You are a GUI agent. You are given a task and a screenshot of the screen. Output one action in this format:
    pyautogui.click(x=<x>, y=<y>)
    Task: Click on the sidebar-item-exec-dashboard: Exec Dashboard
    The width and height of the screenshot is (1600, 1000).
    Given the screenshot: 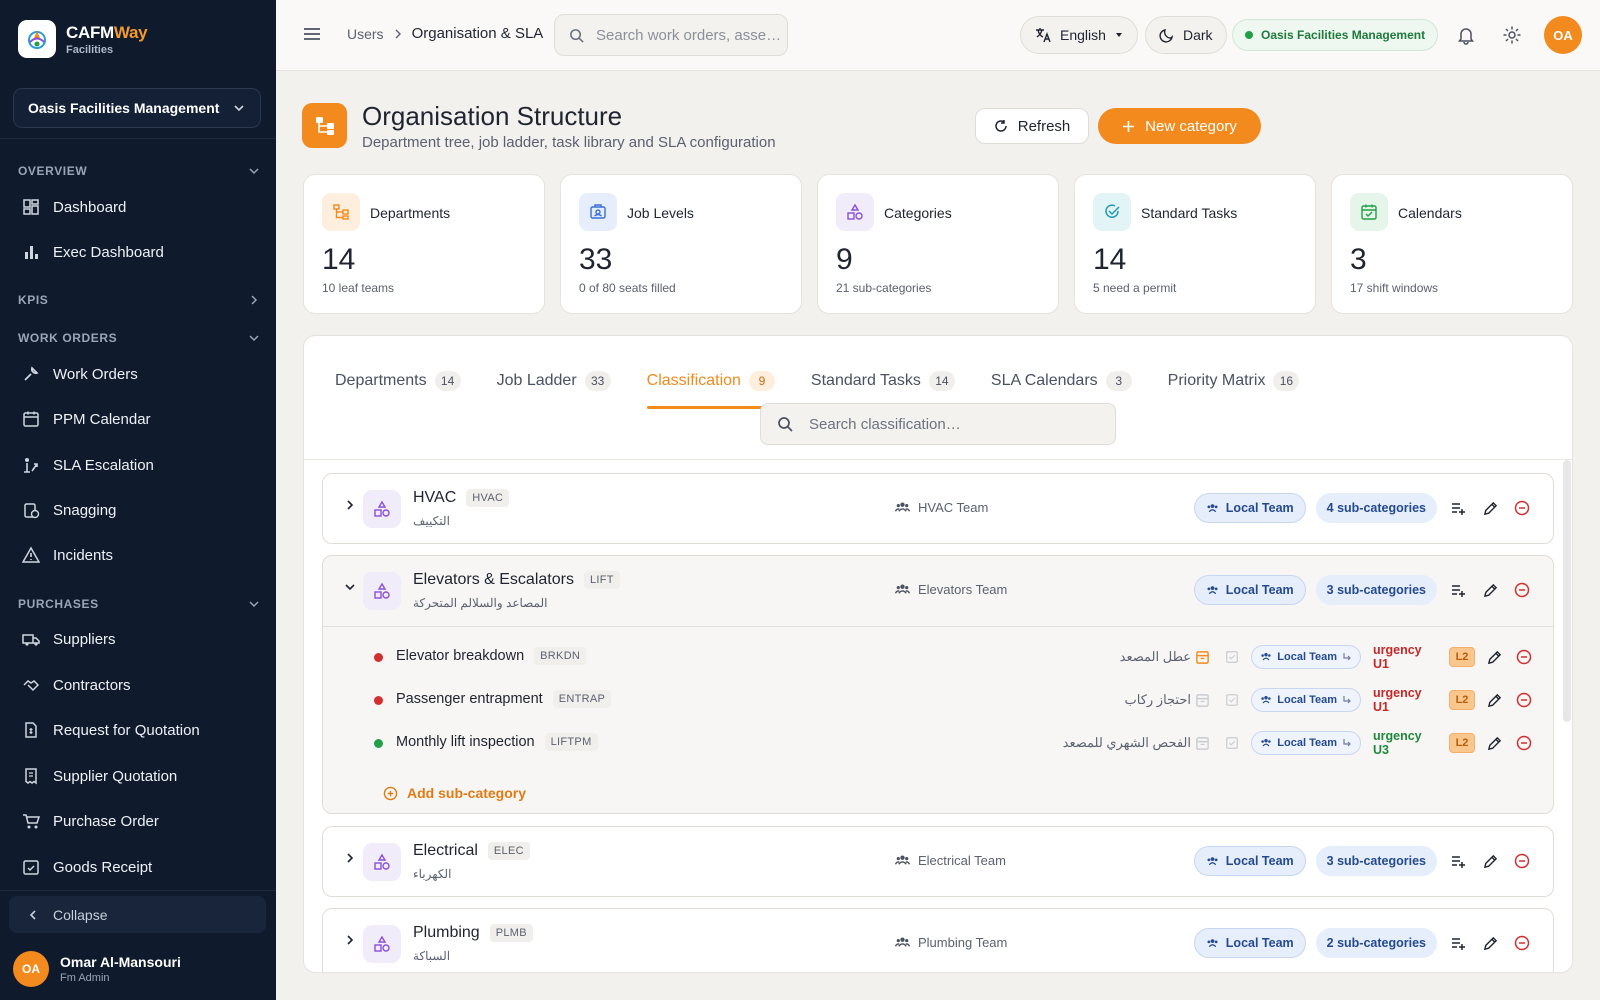 What is the action you would take?
    pyautogui.click(x=93, y=252)
    